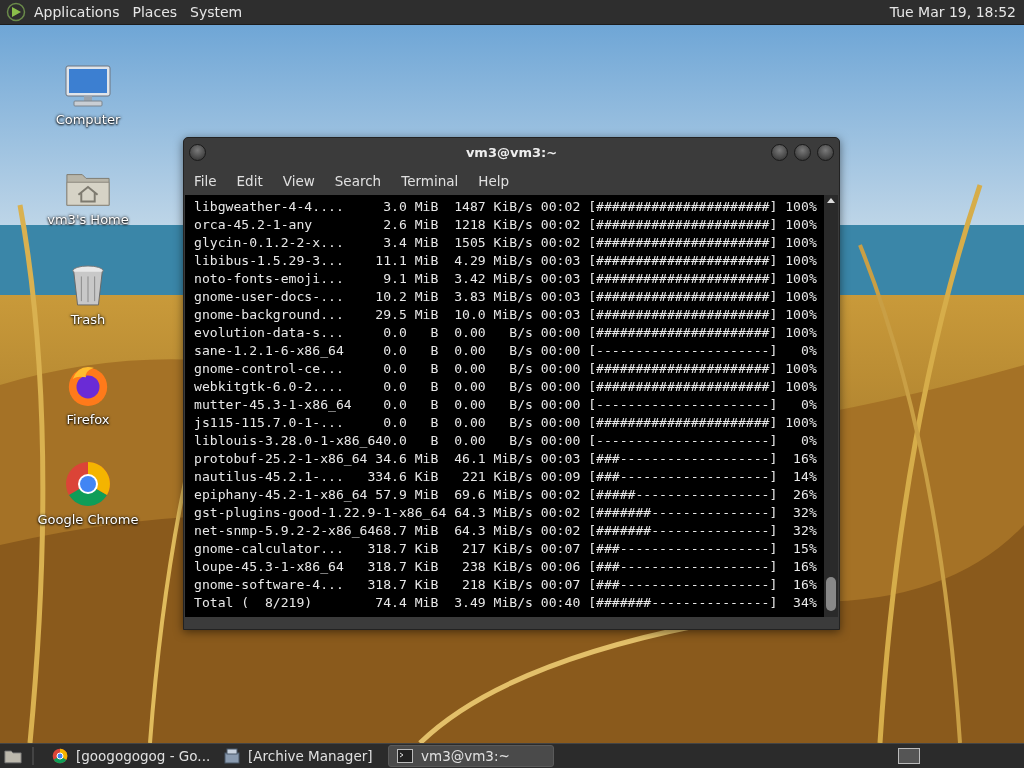 The width and height of the screenshot is (1024, 768). I want to click on menu-item: File, so click(205, 181).